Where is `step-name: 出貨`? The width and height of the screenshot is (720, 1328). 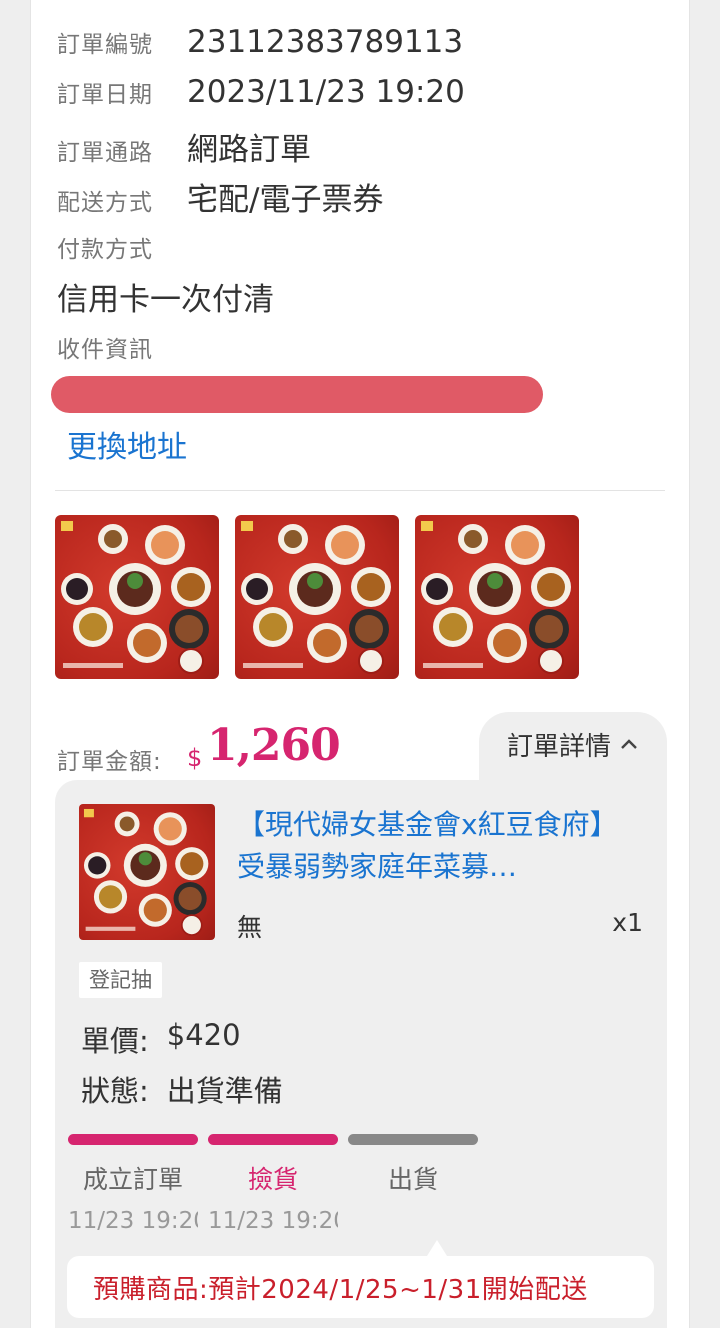 step-name: 出貨 is located at coordinates (412, 1179).